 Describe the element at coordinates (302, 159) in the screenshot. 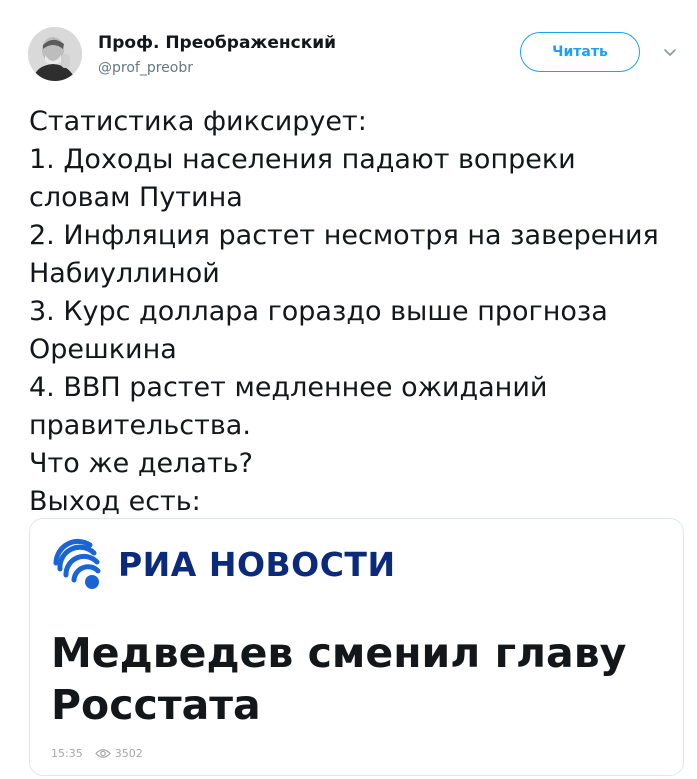

I see `tweet-line: 1. Доходы населения падают вопреки` at that location.